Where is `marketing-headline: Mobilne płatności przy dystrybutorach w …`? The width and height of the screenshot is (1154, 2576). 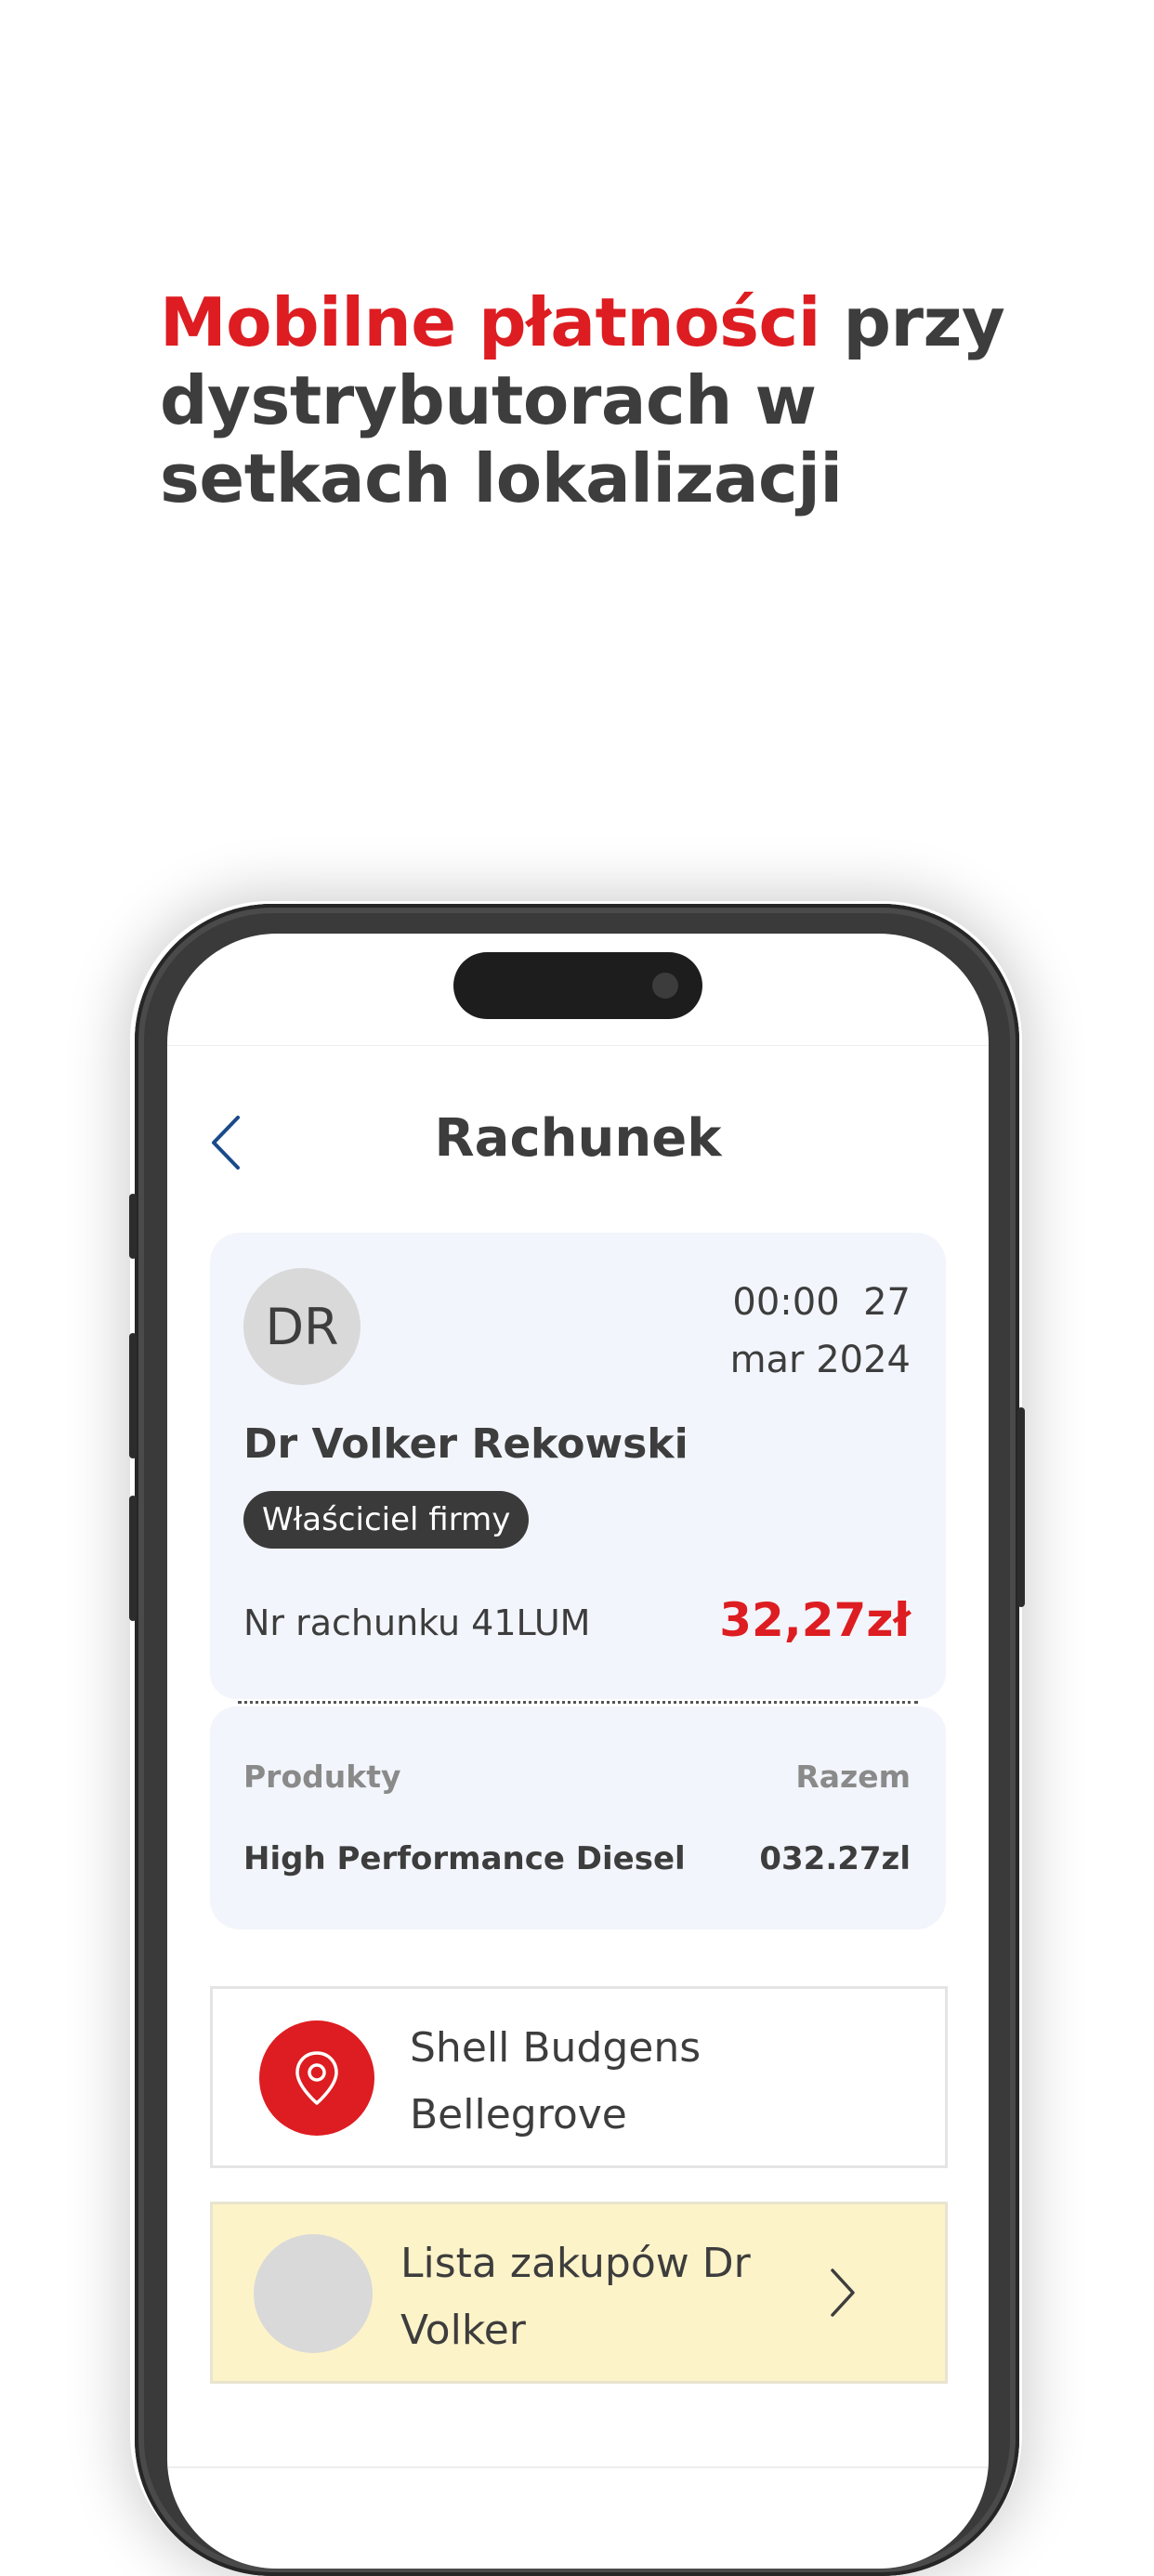 marketing-headline: Mobilne płatności przy dystrybutorach w … is located at coordinates (606, 400).